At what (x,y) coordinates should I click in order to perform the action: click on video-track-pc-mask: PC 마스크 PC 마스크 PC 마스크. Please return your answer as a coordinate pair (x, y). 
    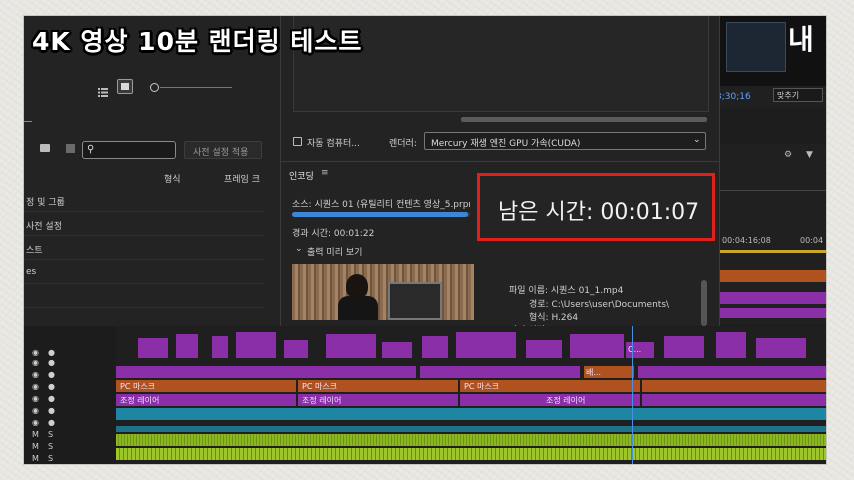
    Looking at the image, I should click on (471, 386).